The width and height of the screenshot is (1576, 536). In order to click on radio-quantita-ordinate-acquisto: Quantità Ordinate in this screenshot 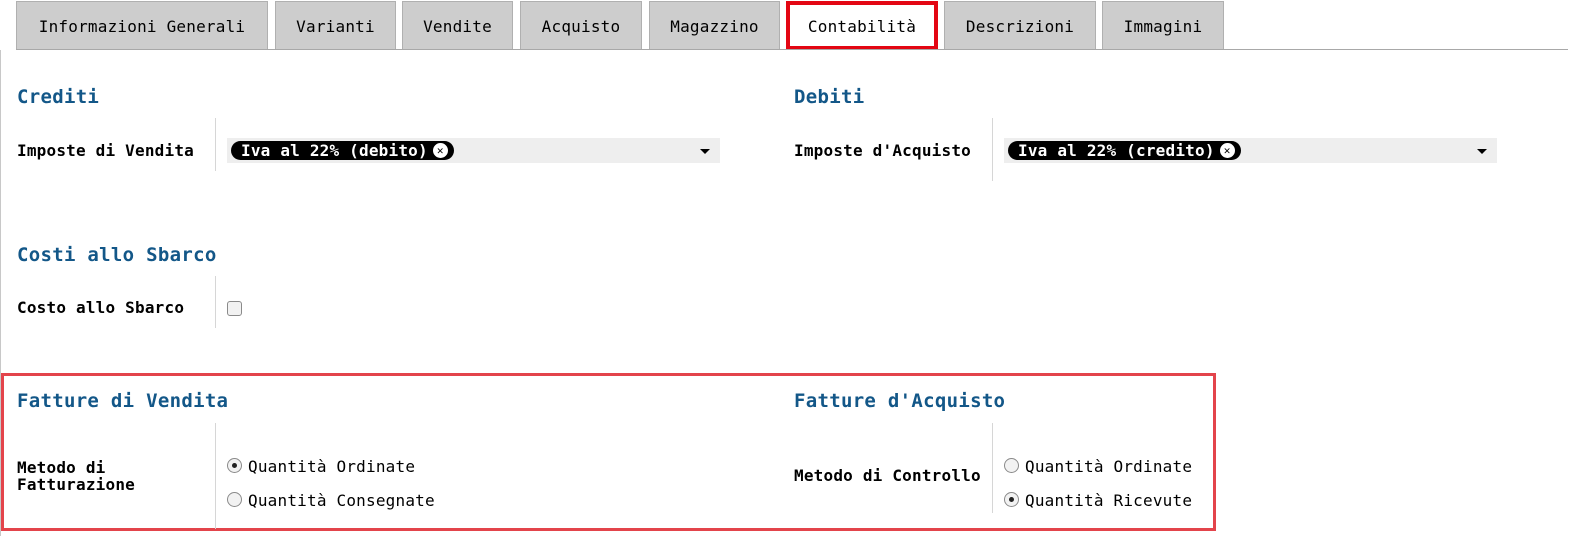, I will do `click(1098, 467)`.